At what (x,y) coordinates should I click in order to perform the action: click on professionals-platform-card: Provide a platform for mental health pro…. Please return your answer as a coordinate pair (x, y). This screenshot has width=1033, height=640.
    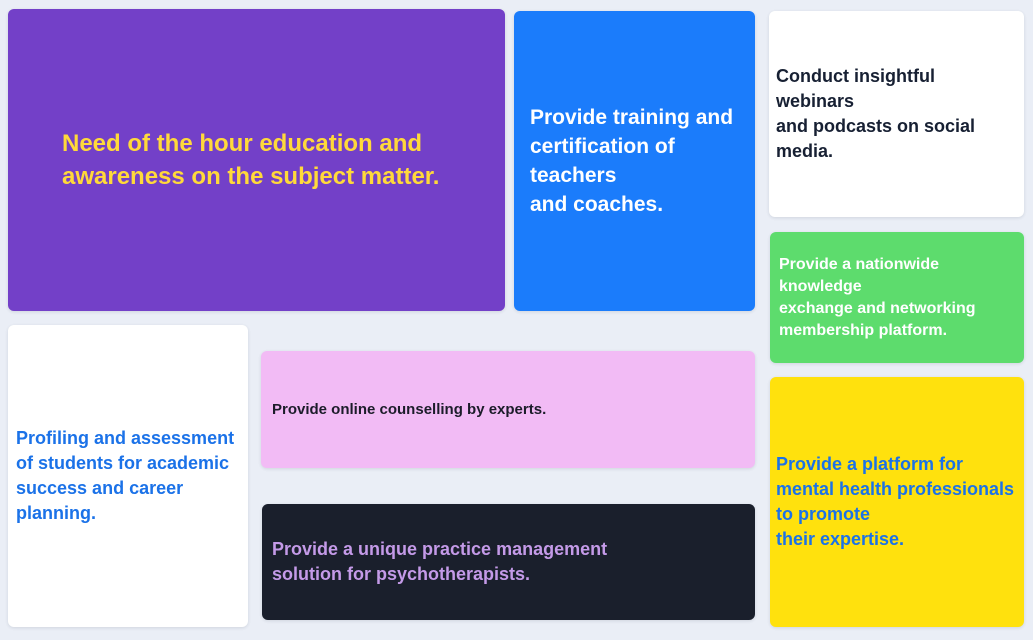
    Looking at the image, I should click on (897, 502).